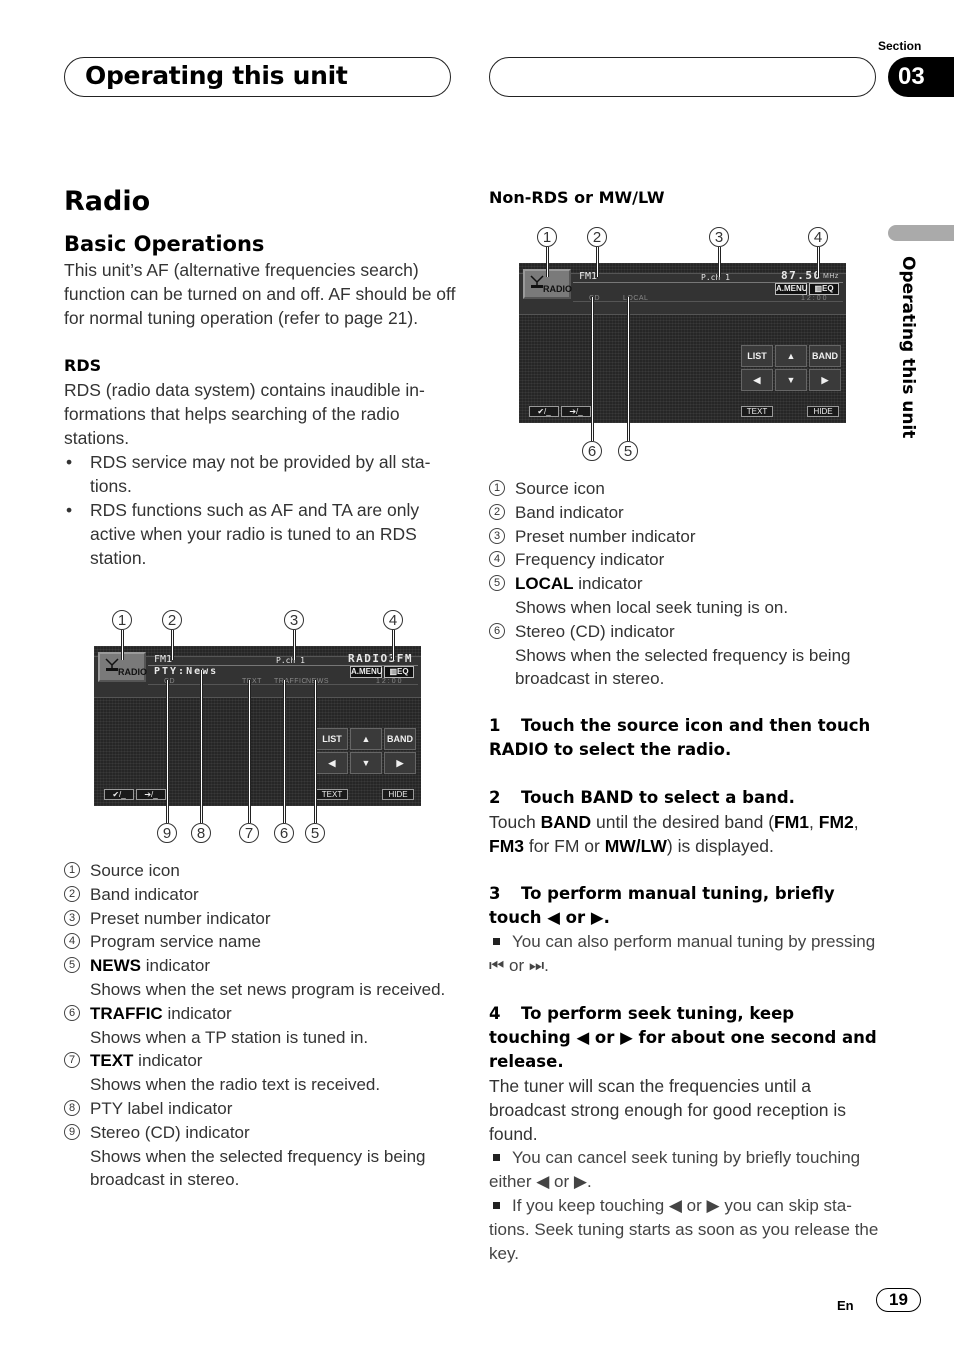 The image size is (954, 1352). What do you see at coordinates (229, 1037) in the screenshot?
I see `legend-desc: Shows when a TP station is tuned in.` at bounding box center [229, 1037].